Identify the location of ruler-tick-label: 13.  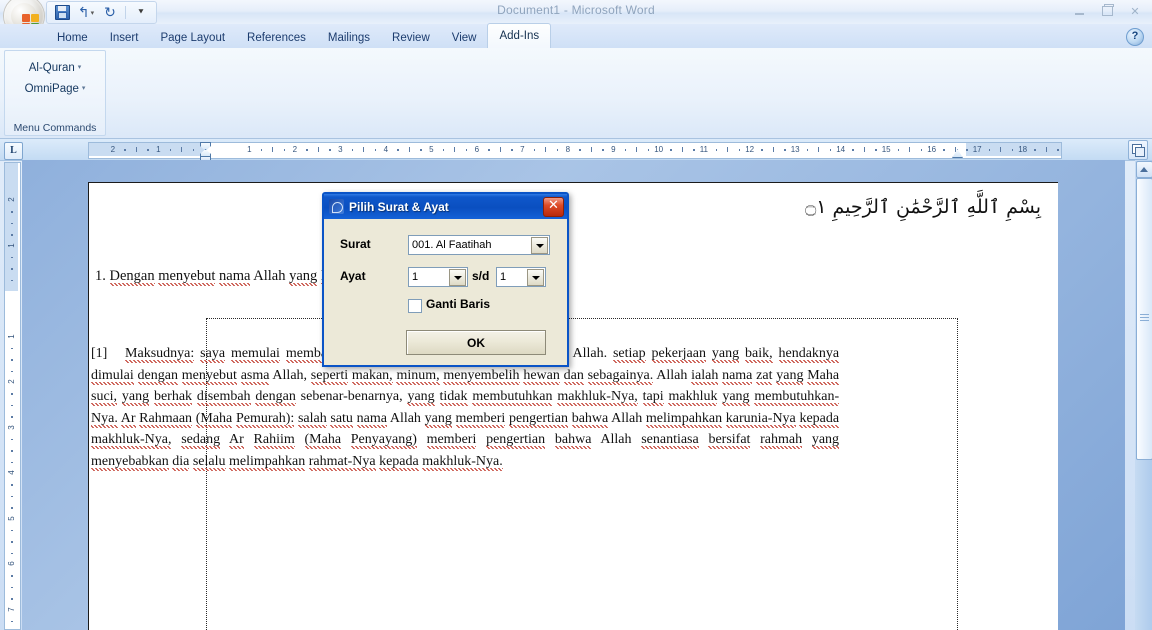
(795, 149).